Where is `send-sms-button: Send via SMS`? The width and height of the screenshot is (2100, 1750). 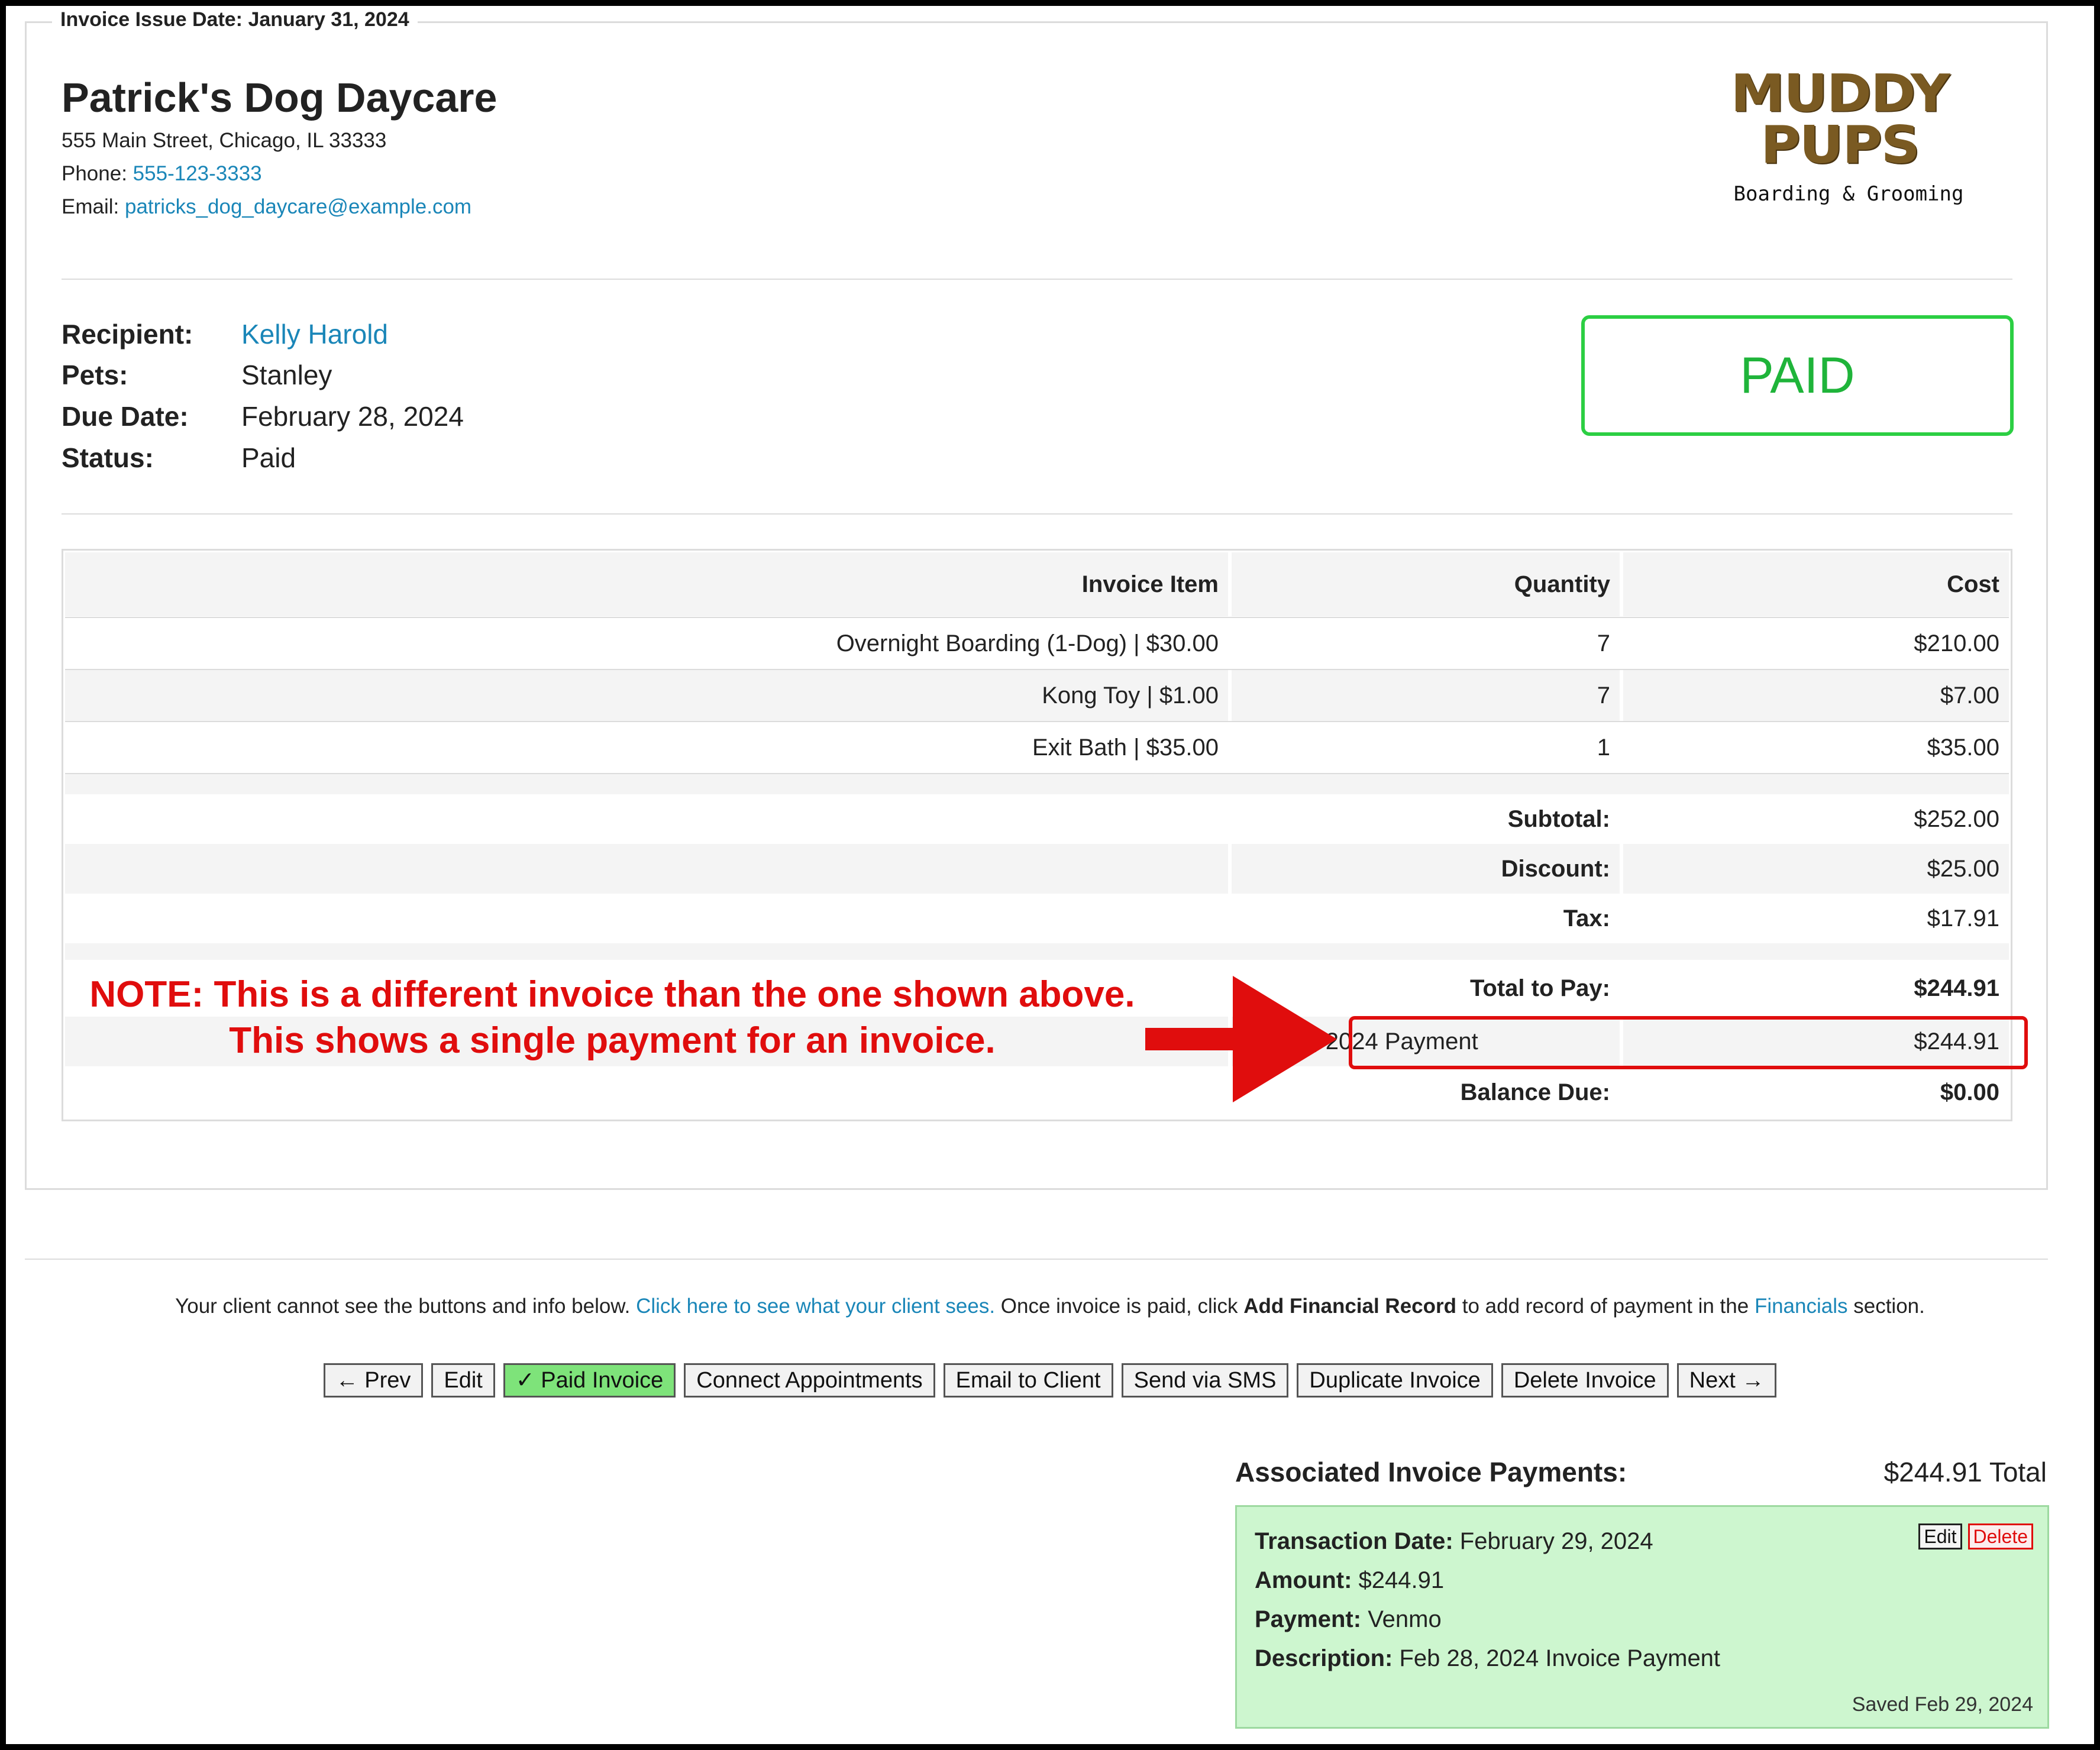
send-sms-button: Send via SMS is located at coordinates (1205, 1380).